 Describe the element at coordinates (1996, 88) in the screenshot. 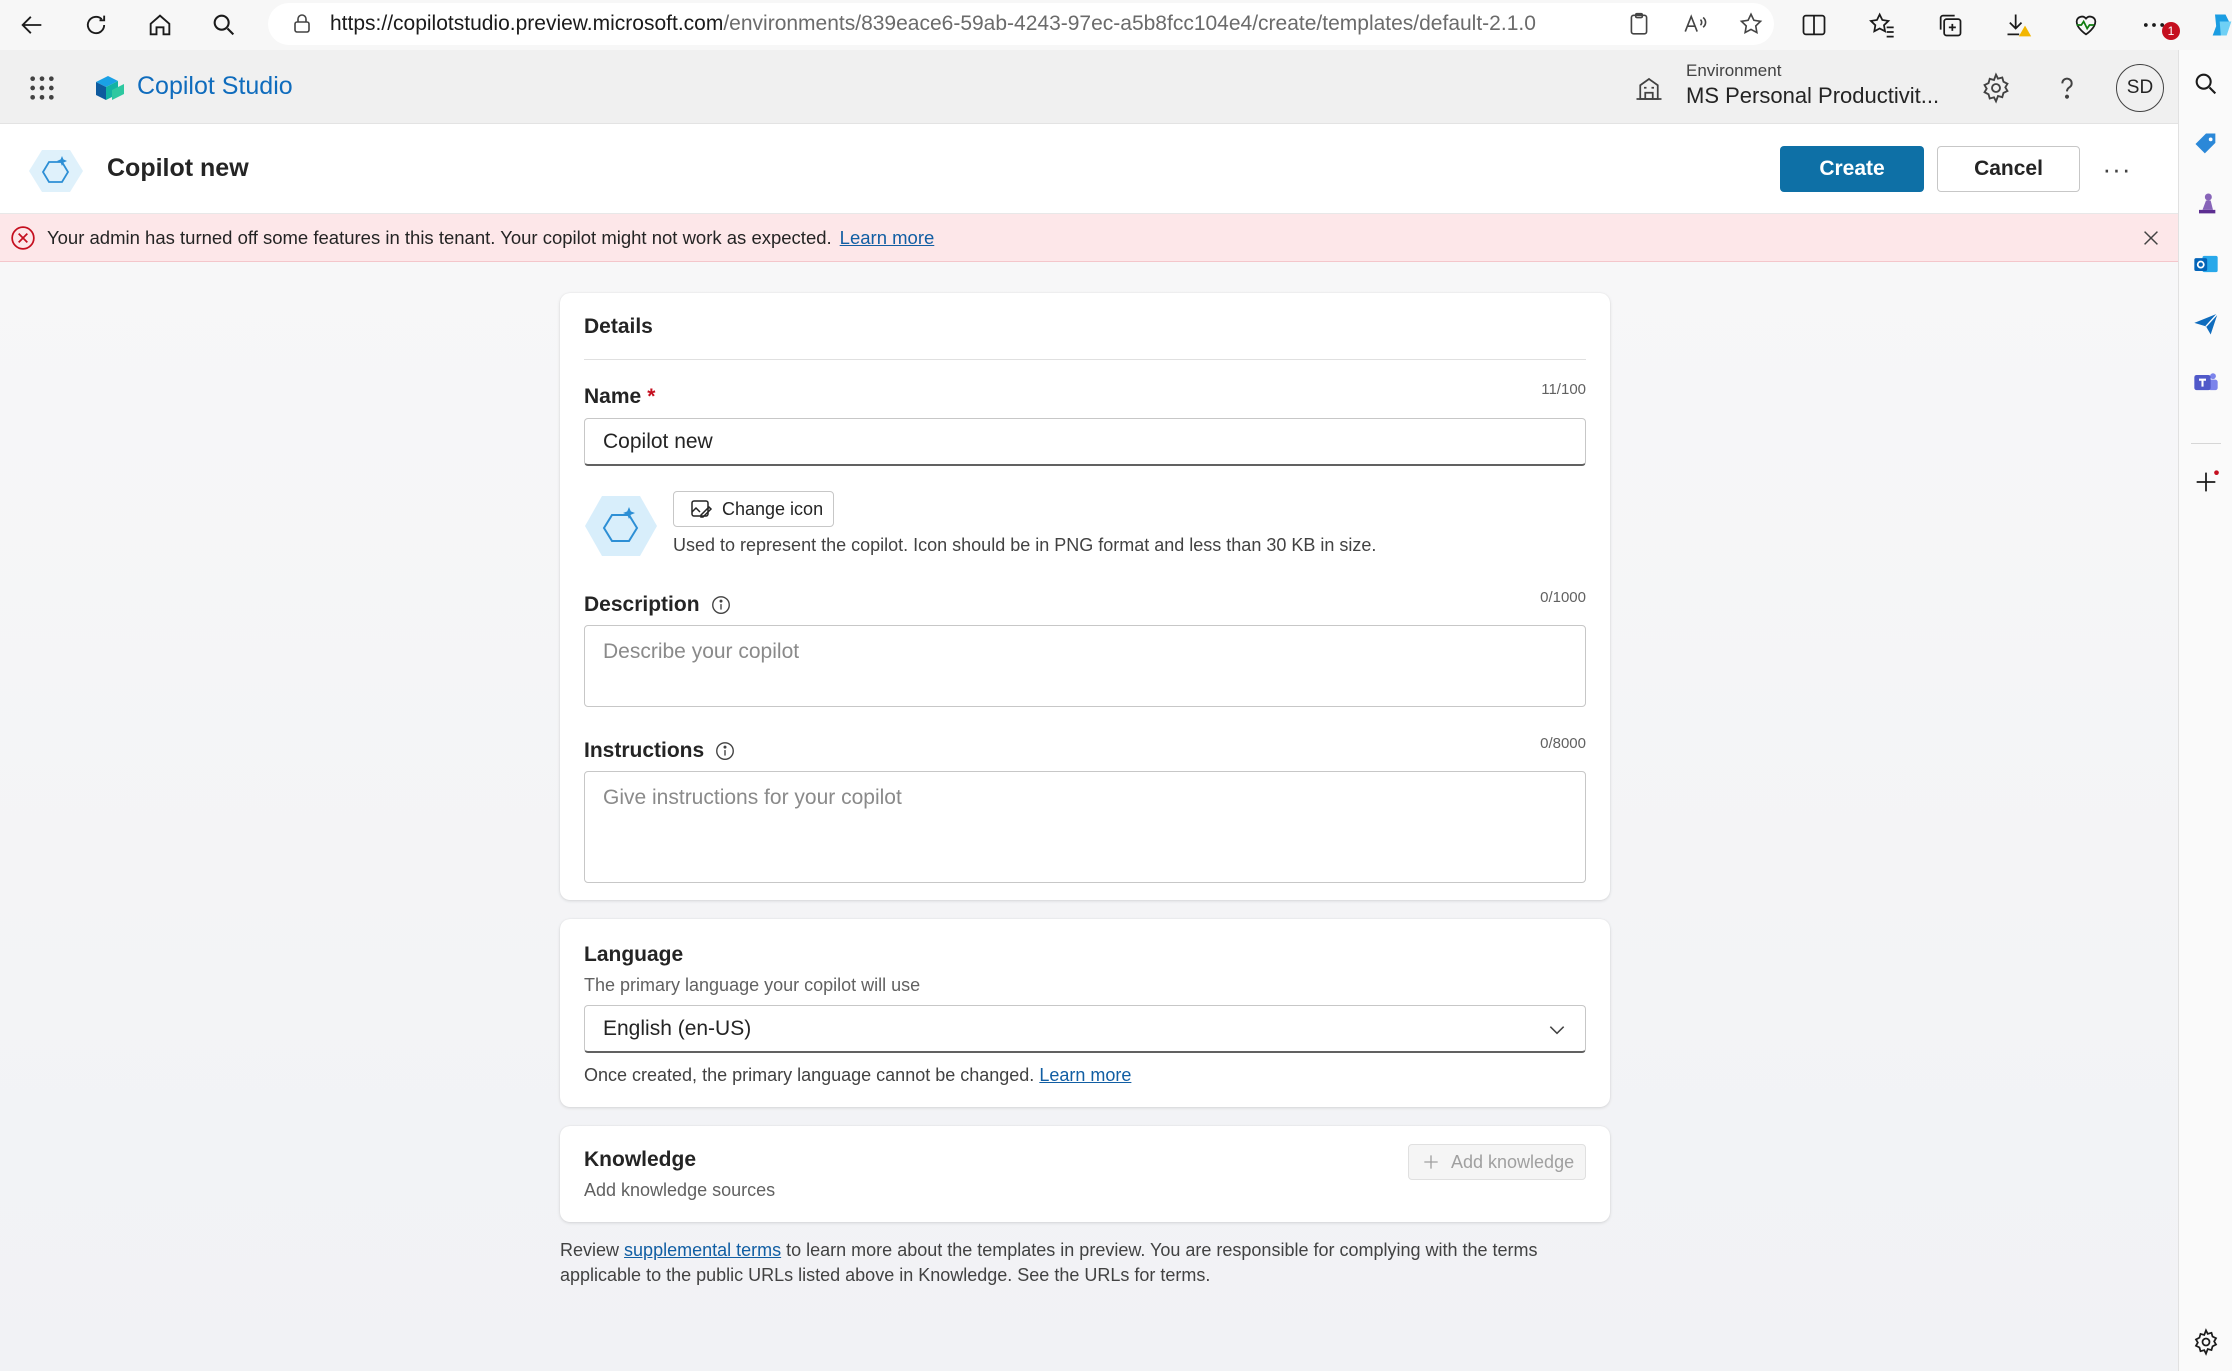

I see `settings-gear-icon` at that location.